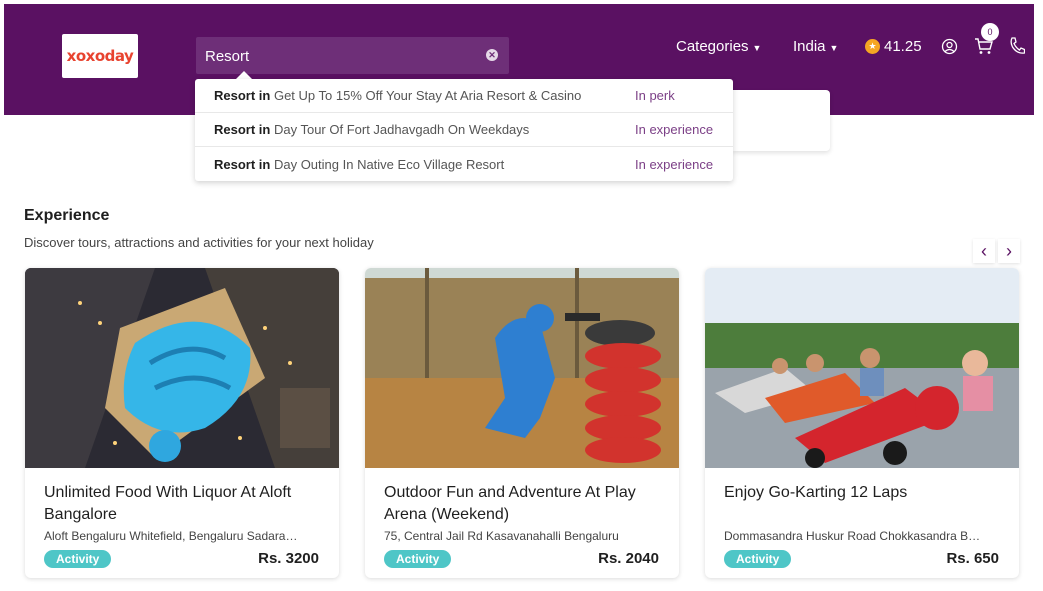 The height and width of the screenshot is (591, 1043). Describe the element at coordinates (522, 368) in the screenshot. I see `card-image-paintball` at that location.